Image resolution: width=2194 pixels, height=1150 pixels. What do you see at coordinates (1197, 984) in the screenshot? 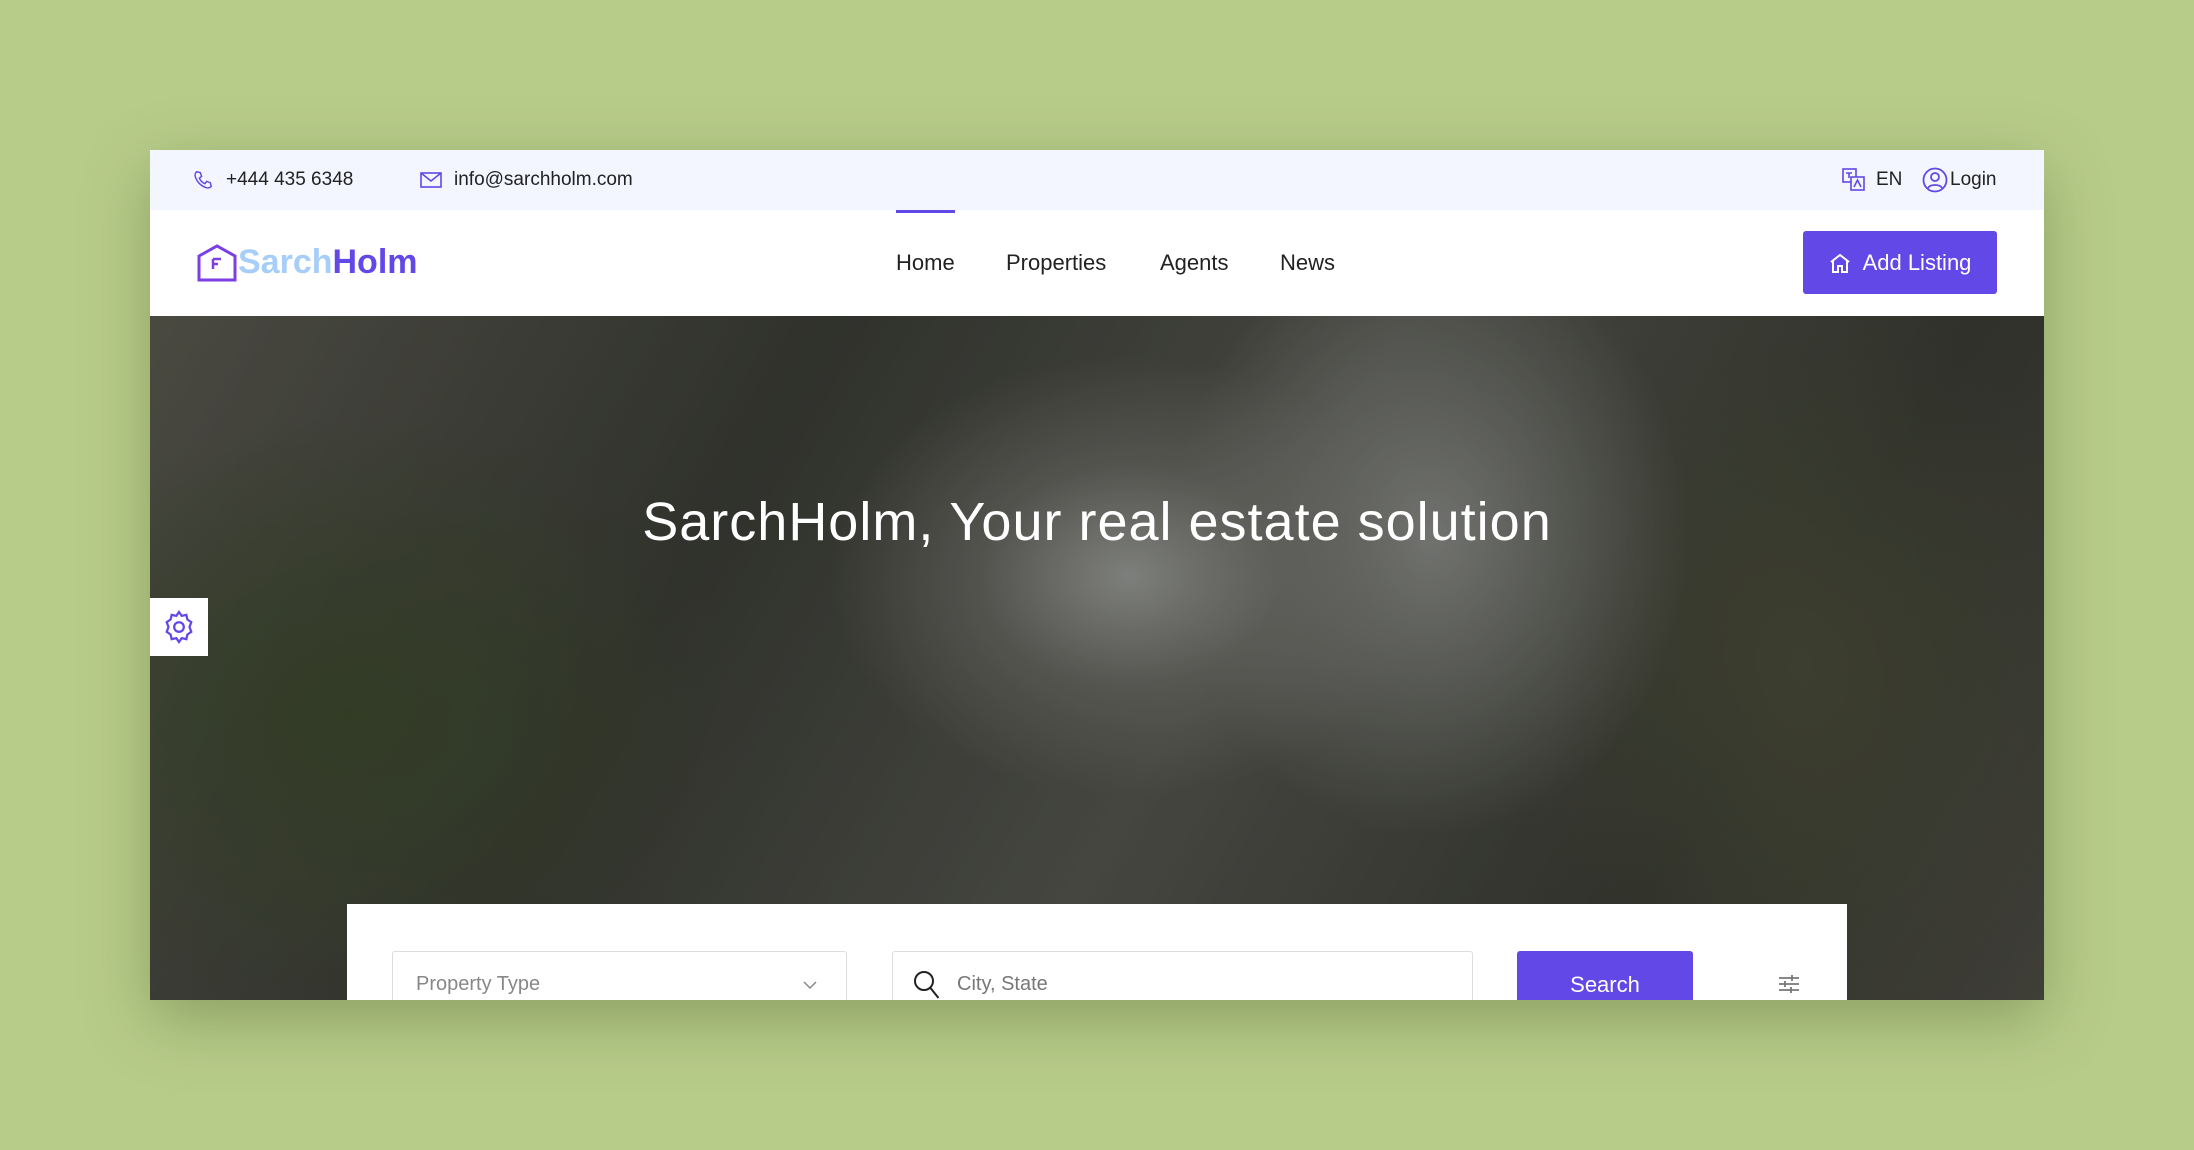
I see `city-state-input` at bounding box center [1197, 984].